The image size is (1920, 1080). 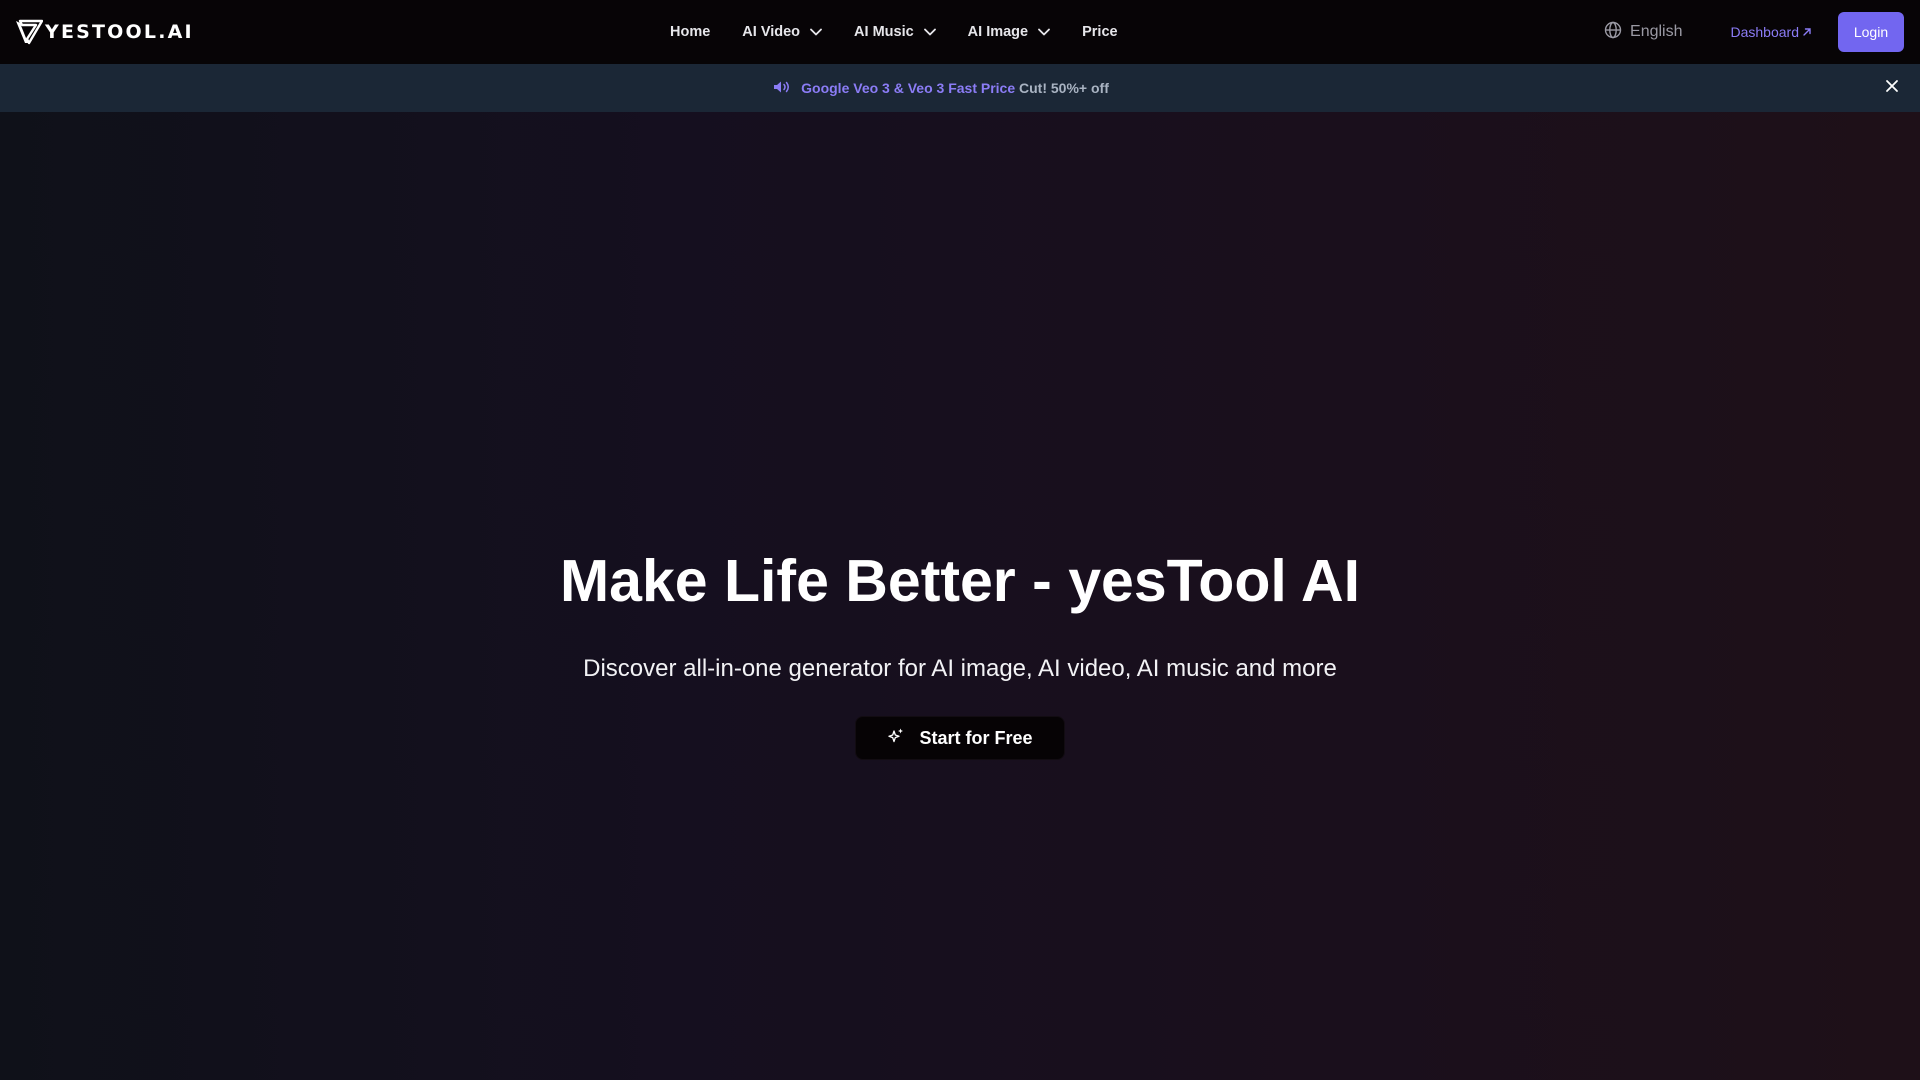 What do you see at coordinates (960, 581) in the screenshot?
I see `hero-title: Make Life Better - yesTool AI` at bounding box center [960, 581].